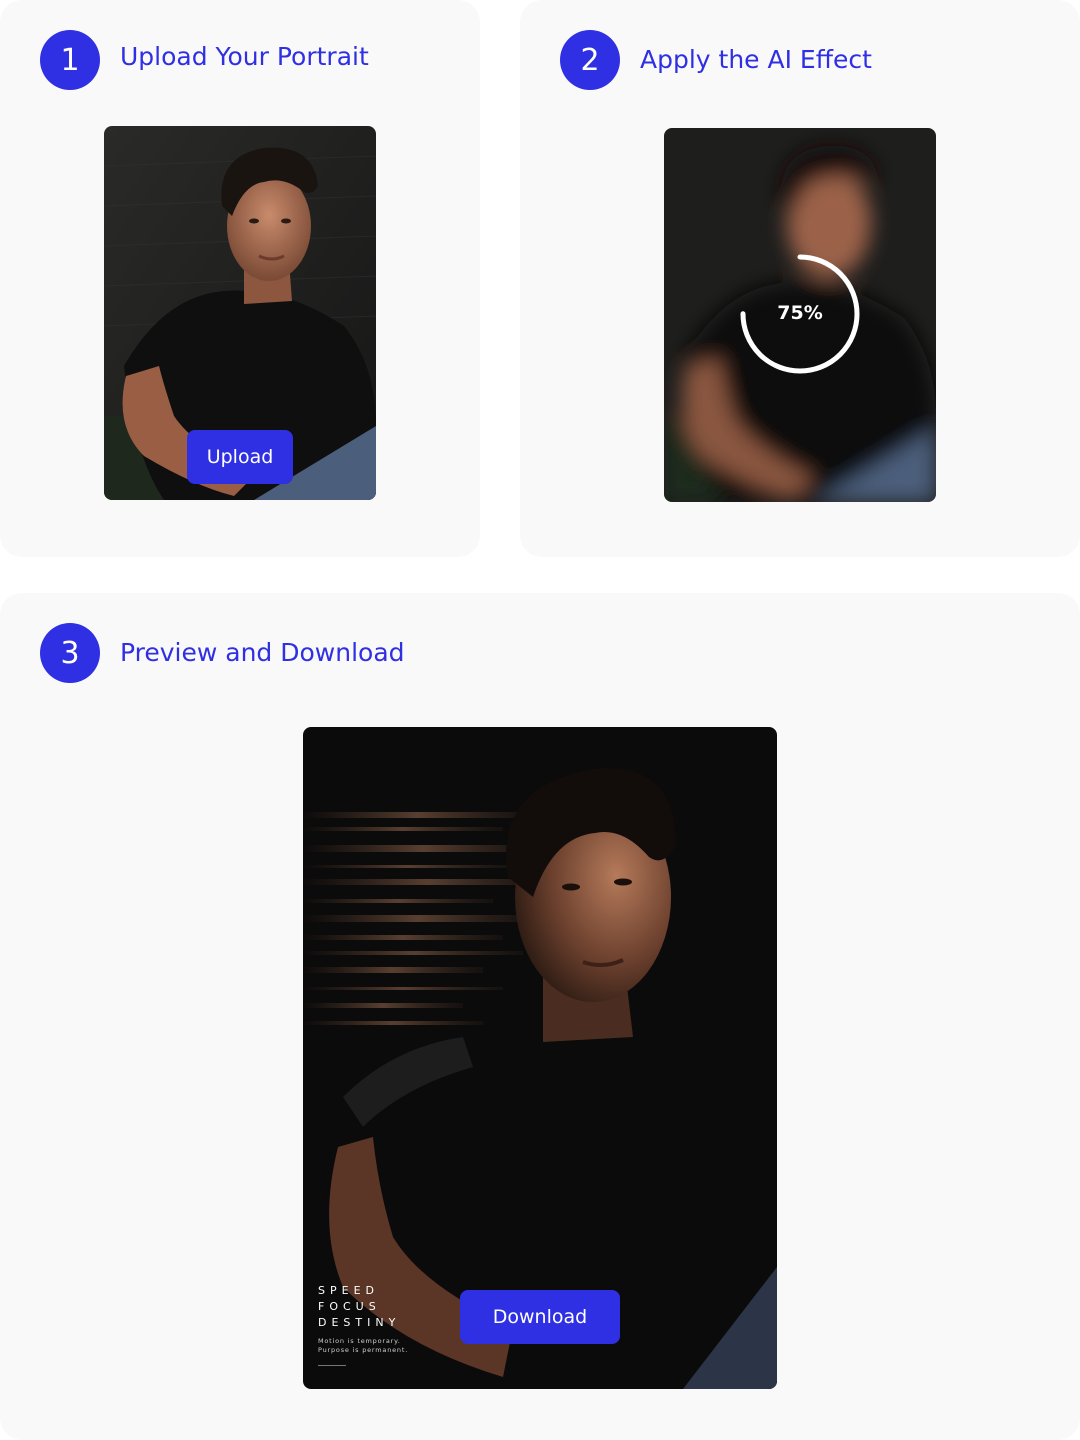  Describe the element at coordinates (240, 457) in the screenshot. I see `upload-button: Upload` at that location.